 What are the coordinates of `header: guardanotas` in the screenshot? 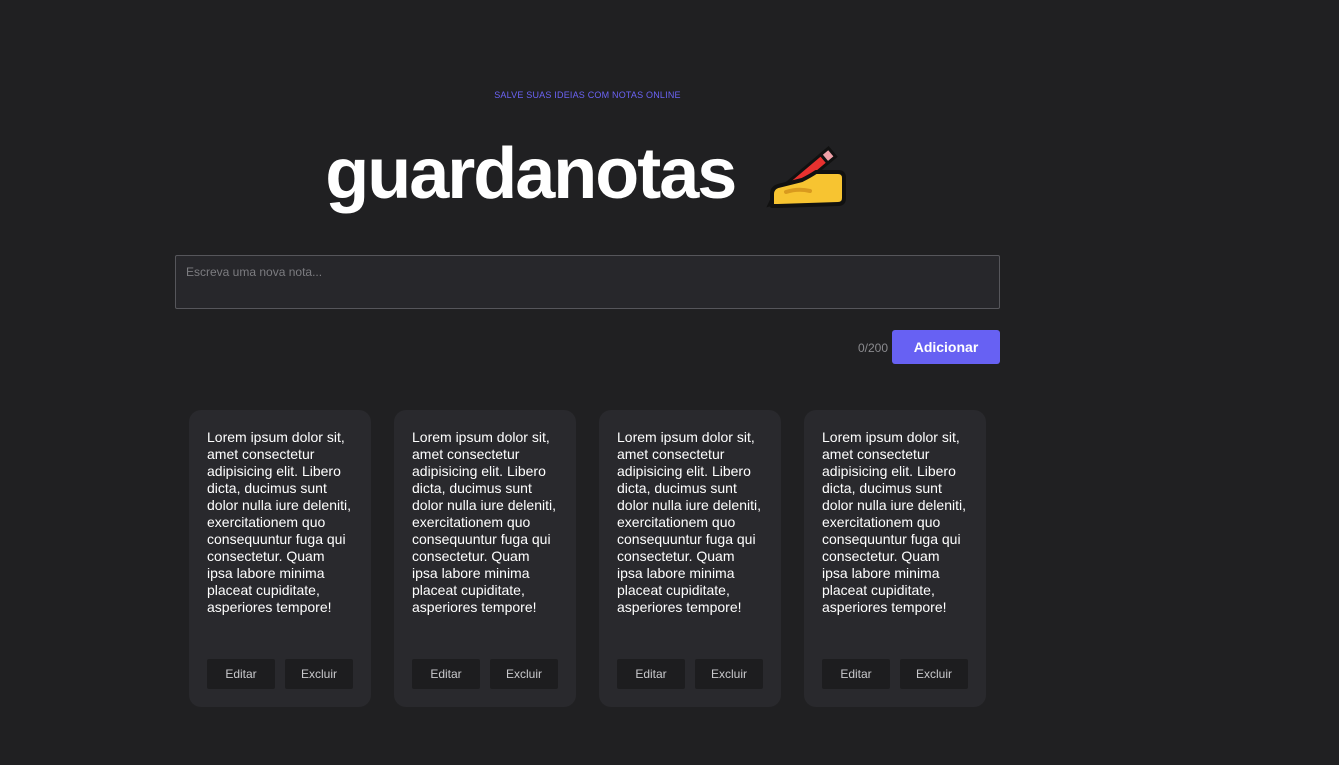 It's located at (587, 179).